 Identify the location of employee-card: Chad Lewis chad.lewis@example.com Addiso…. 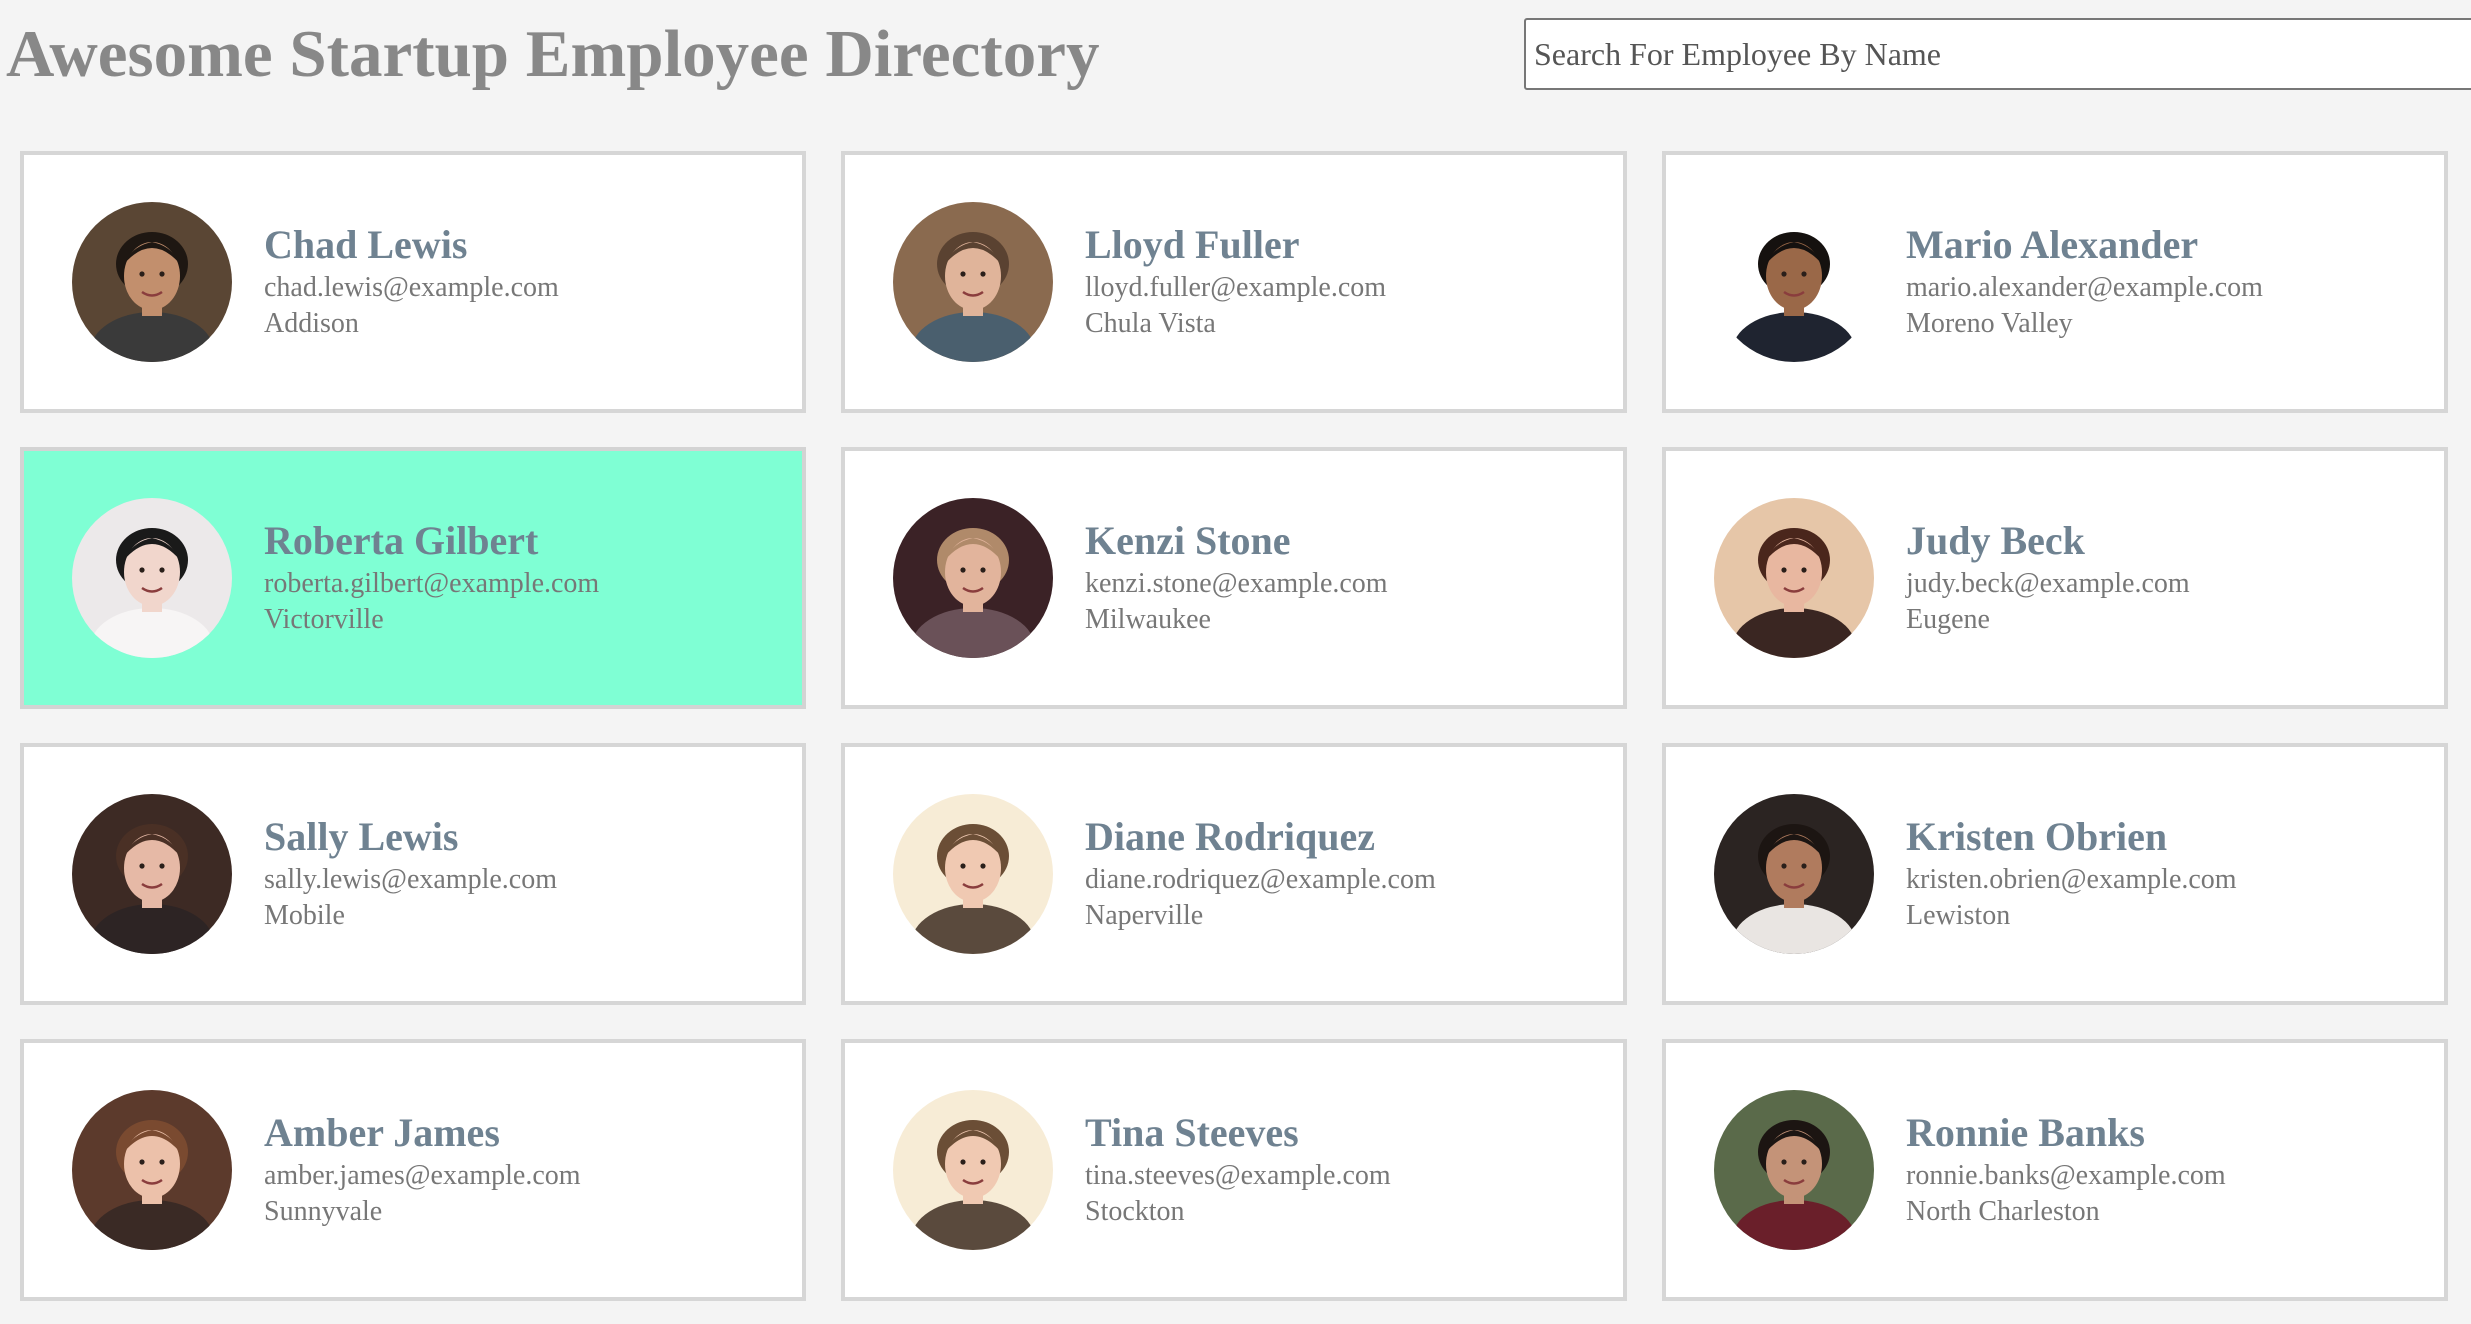
(413, 282).